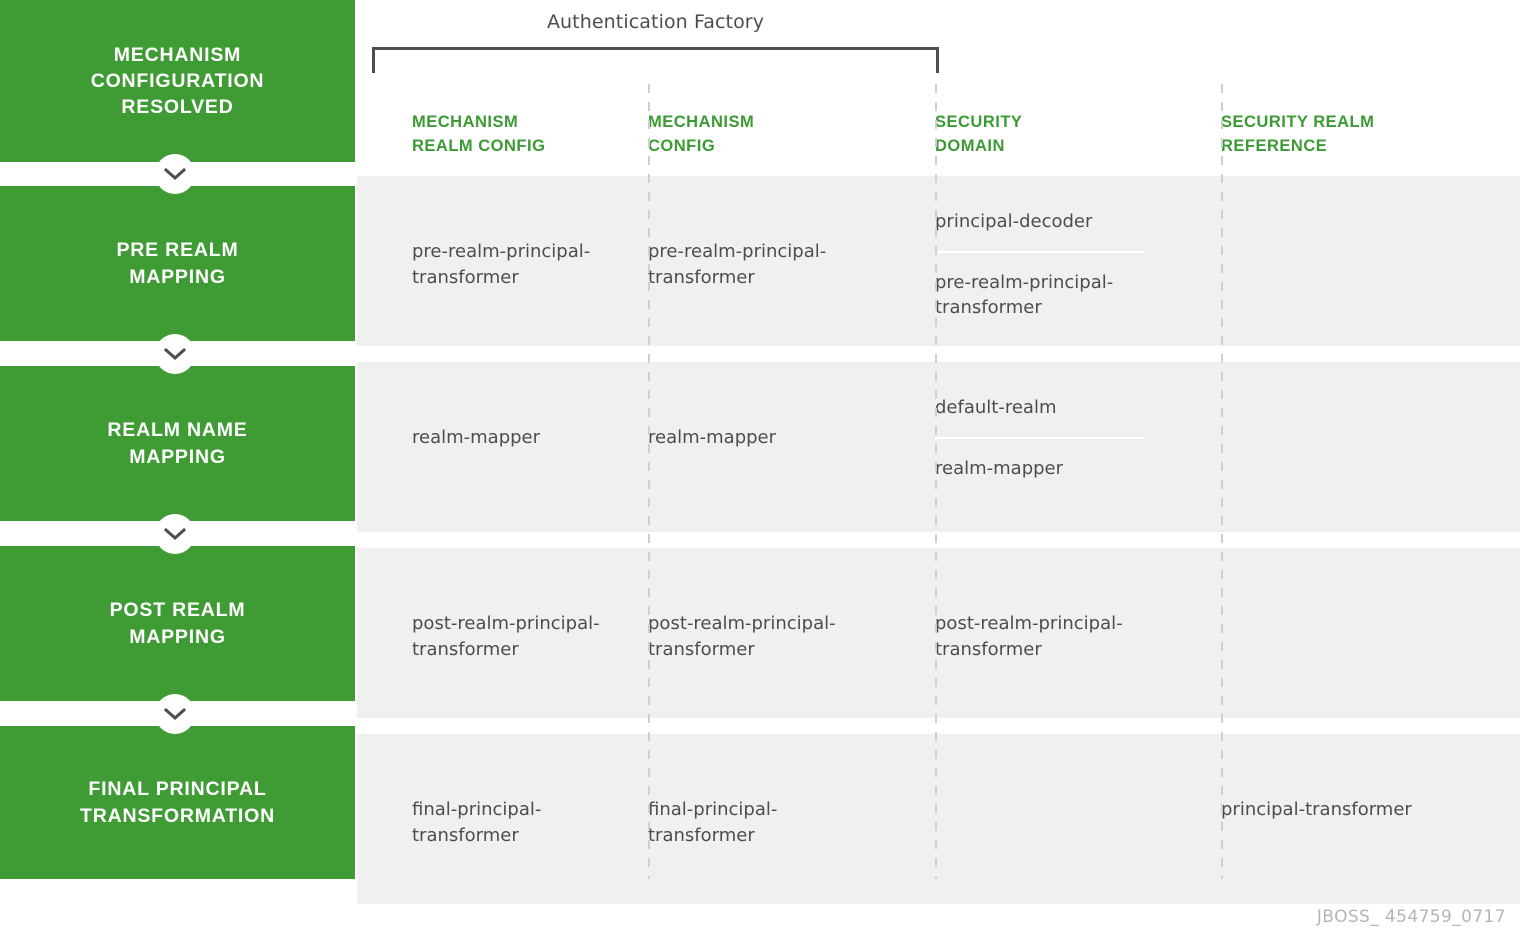 The height and width of the screenshot is (940, 1520). I want to click on cell-post-realm-mapping-security-domain: post-realm-principal- transformer, so click(1072, 605).